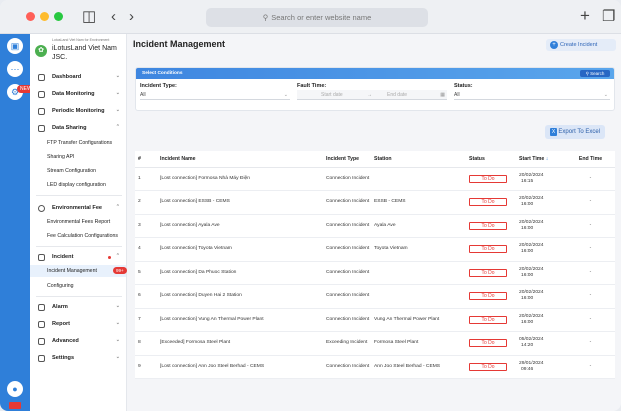 The width and height of the screenshot is (621, 411). I want to click on language-flag-icon, so click(15, 405).